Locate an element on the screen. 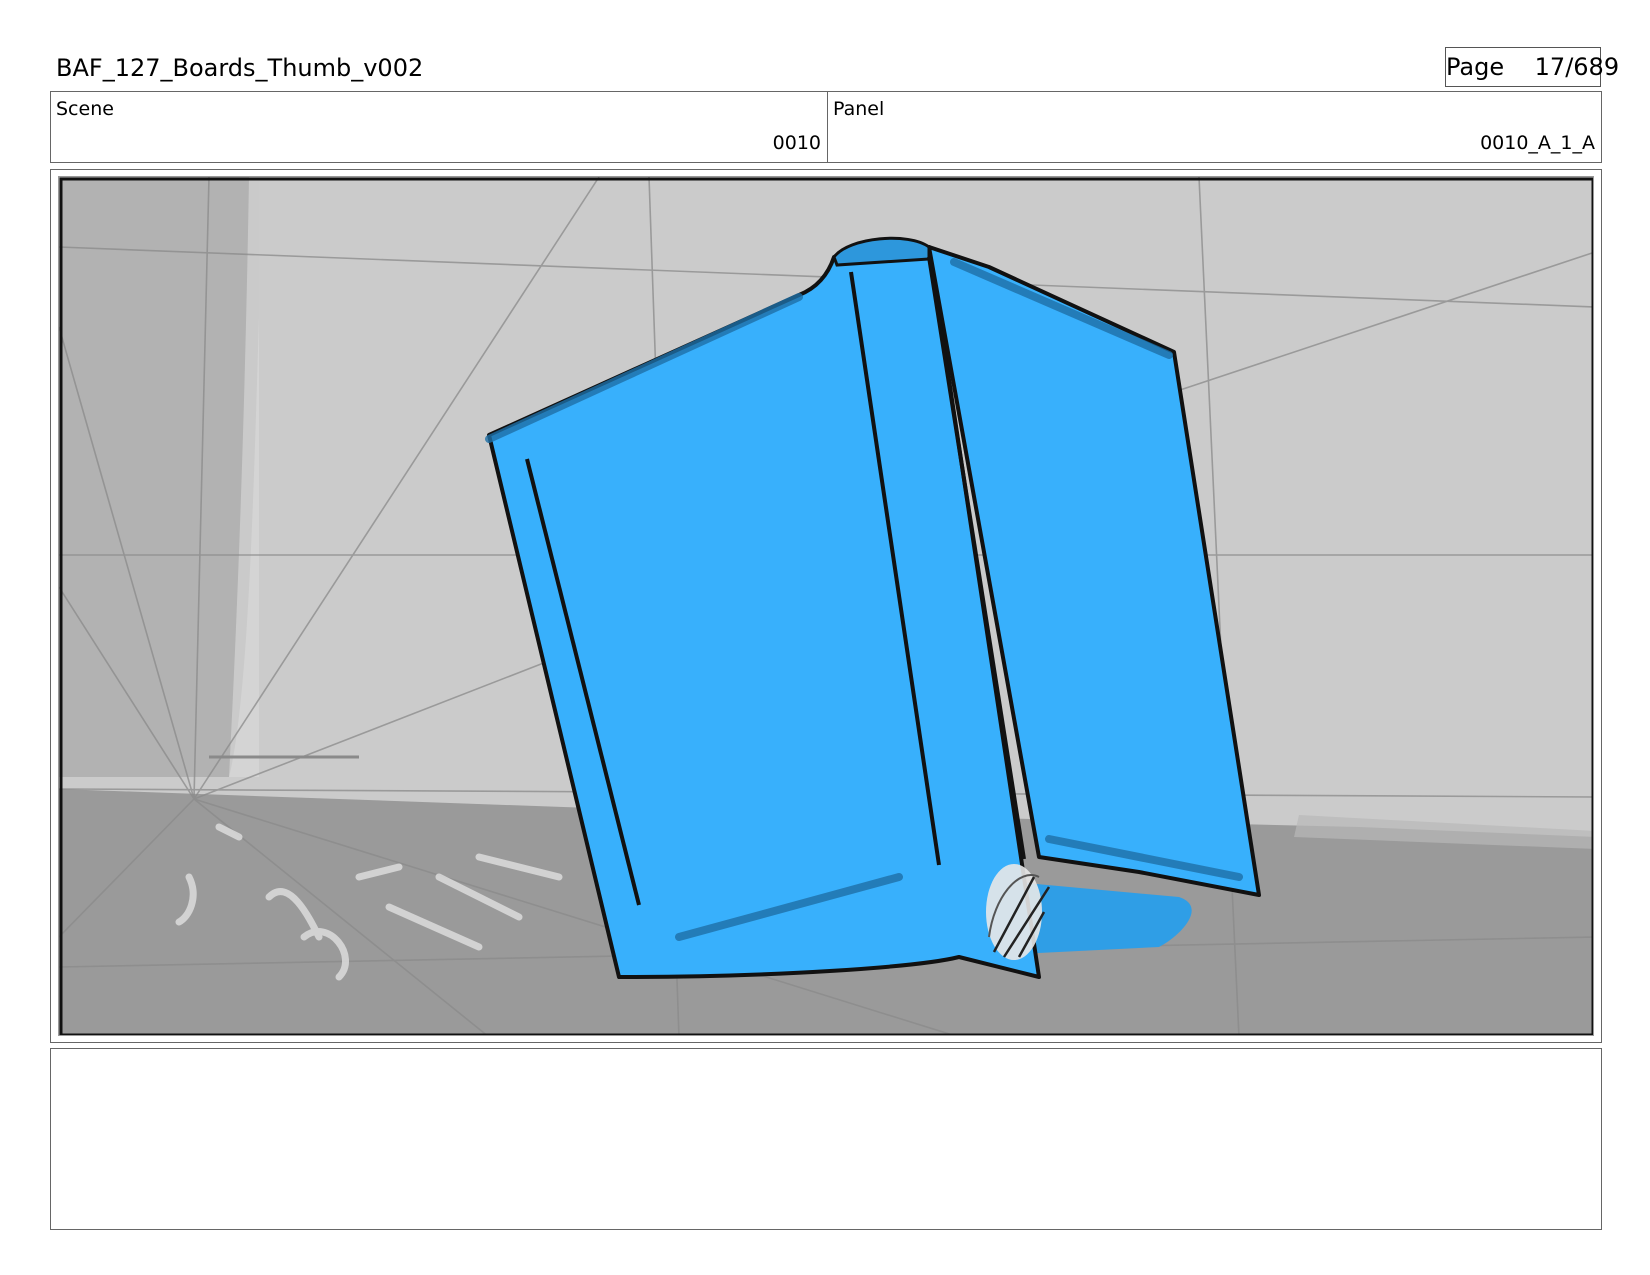  scene-label: Scene is located at coordinates (85, 109).